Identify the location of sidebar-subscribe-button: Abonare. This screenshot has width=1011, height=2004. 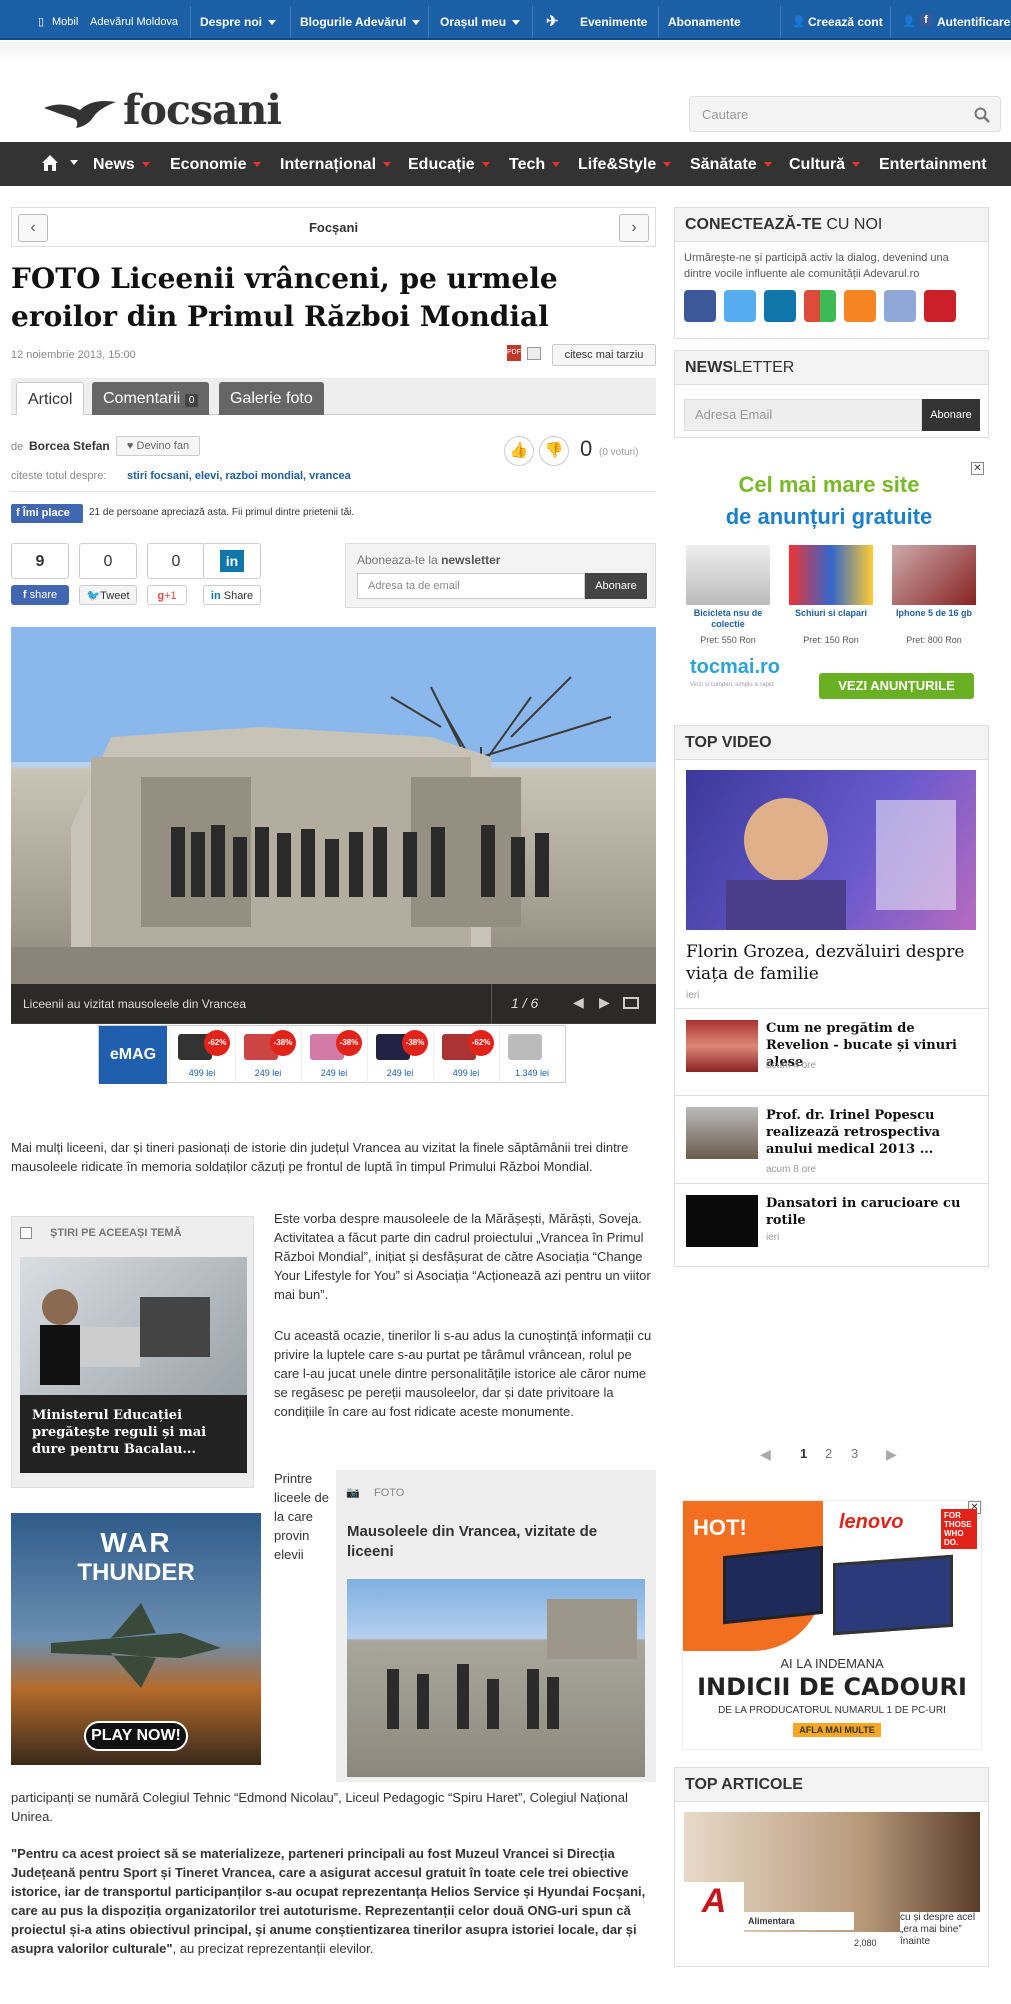
(951, 415).